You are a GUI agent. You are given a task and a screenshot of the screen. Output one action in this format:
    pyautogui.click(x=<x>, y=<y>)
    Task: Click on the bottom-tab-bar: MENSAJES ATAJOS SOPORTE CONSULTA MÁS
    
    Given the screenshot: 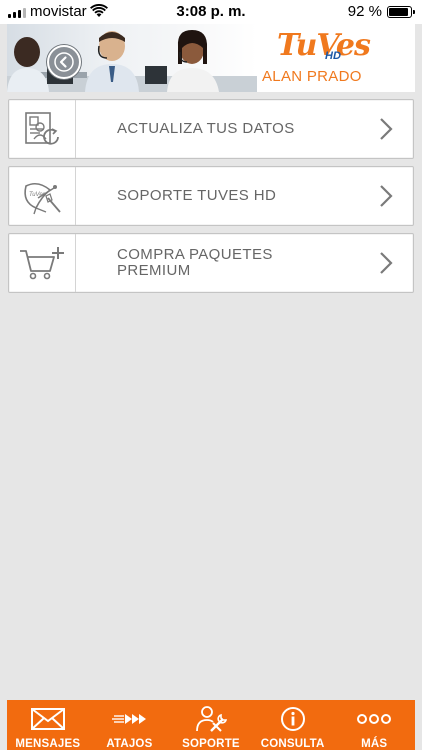 What is the action you would take?
    pyautogui.click(x=211, y=725)
    